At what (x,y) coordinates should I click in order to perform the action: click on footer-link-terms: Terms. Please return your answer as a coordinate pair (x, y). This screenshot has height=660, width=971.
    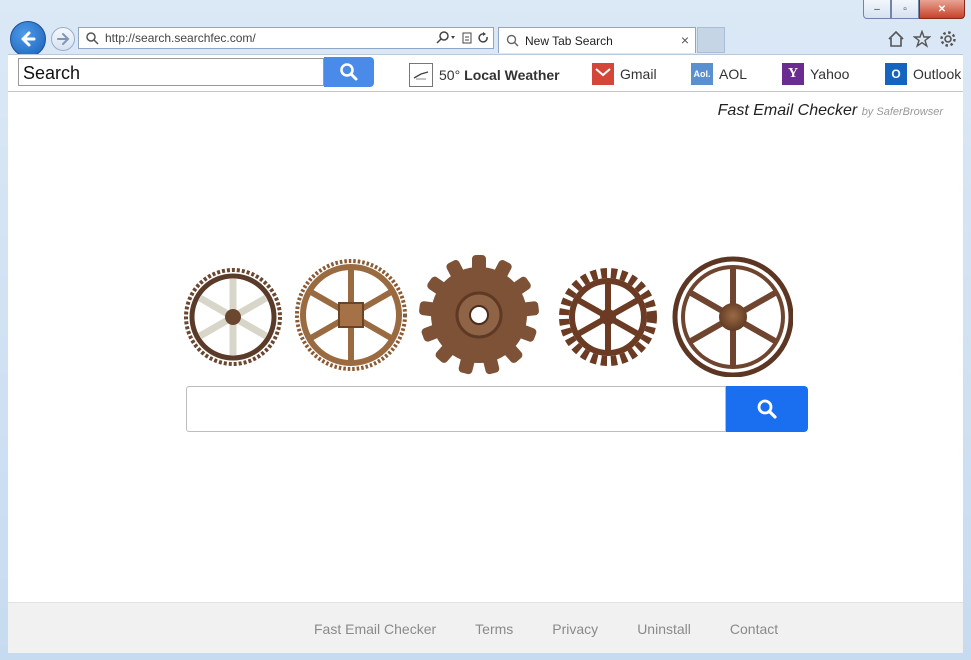
    Looking at the image, I should click on (494, 629).